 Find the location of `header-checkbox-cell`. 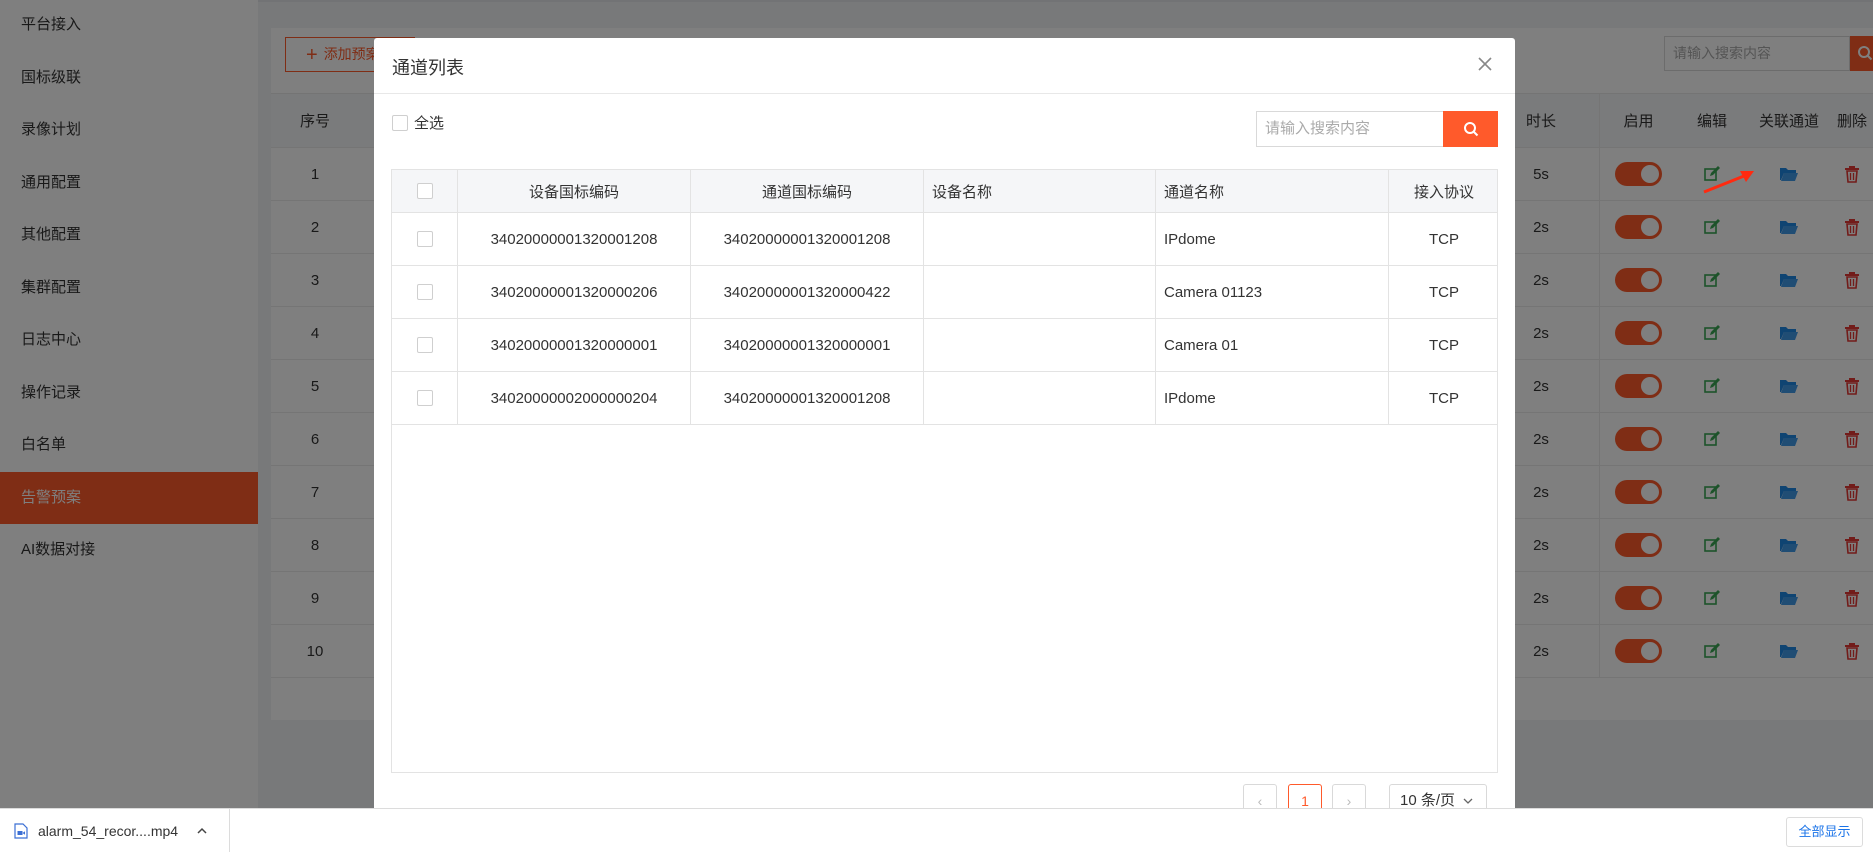

header-checkbox-cell is located at coordinates (425, 191).